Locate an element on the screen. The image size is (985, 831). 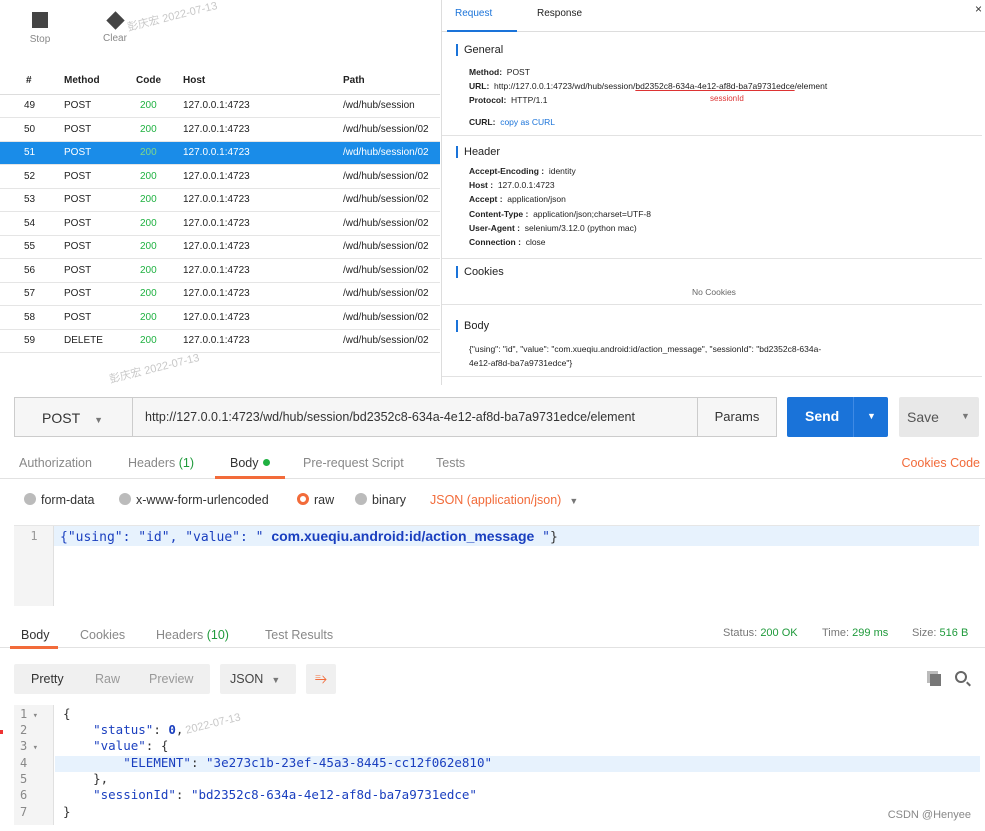
header-field: Connection : close is located at coordinates (507, 242).